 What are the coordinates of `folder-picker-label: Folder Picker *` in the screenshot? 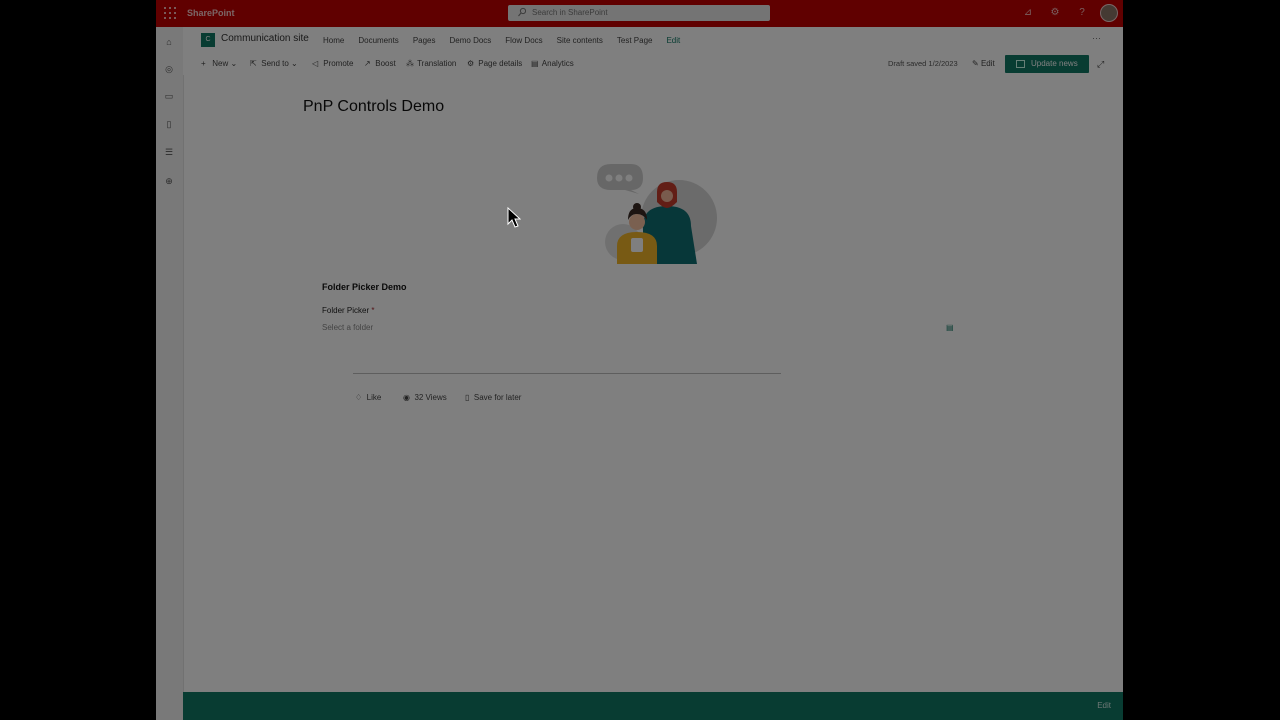 It's located at (348, 310).